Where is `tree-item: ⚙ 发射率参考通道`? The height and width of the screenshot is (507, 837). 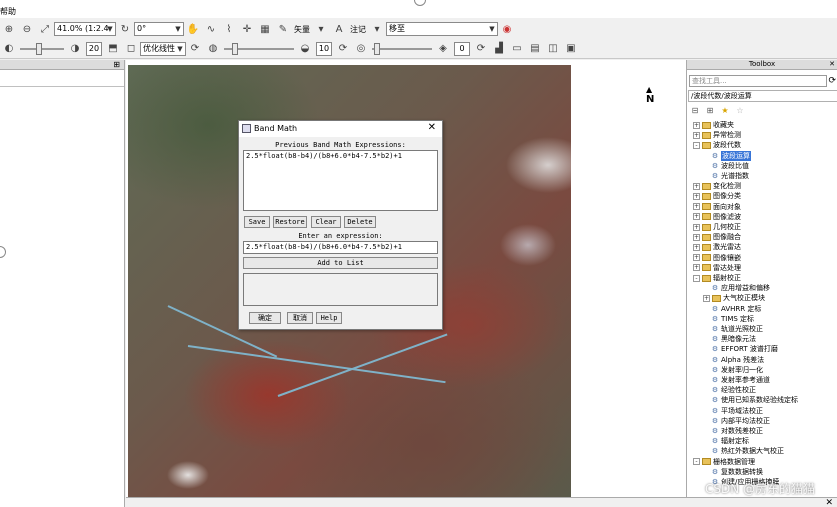 tree-item: ⚙ 发射率参考通道 is located at coordinates (740, 380).